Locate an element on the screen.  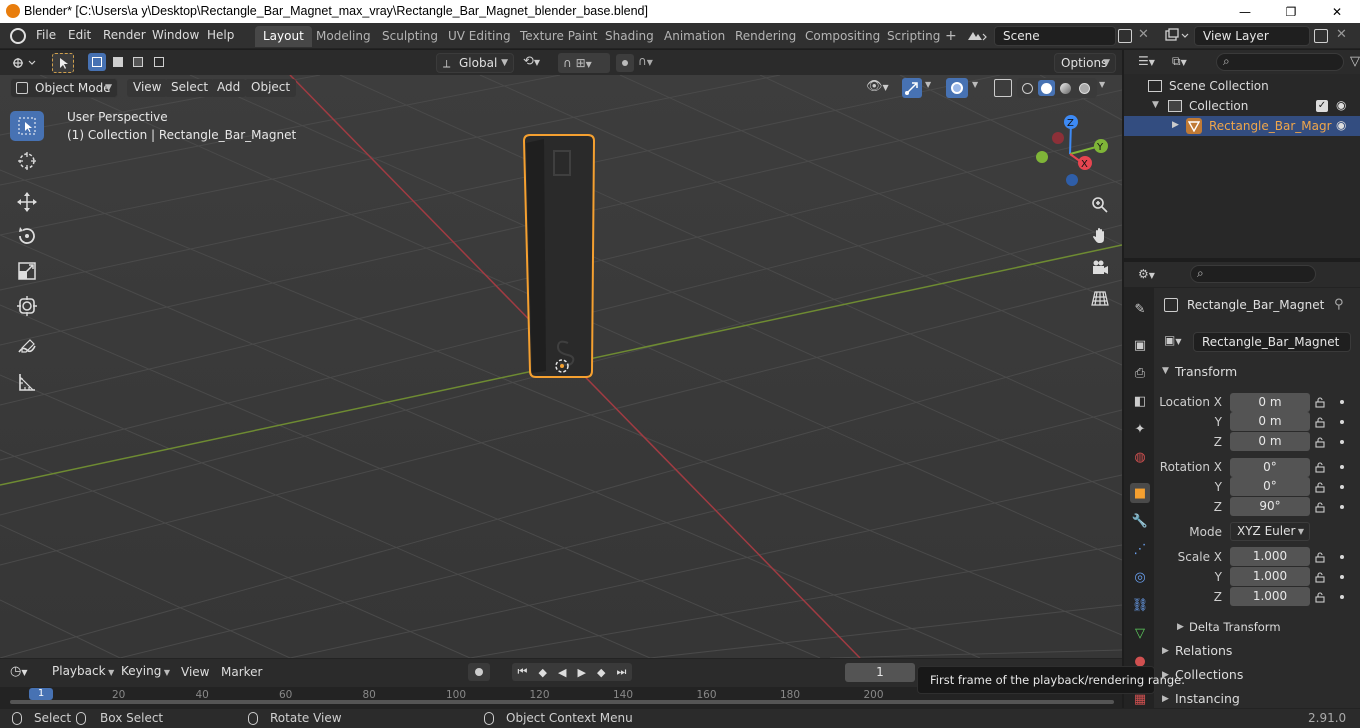
rotation-x-field: 0° is located at coordinates (1270, 467).